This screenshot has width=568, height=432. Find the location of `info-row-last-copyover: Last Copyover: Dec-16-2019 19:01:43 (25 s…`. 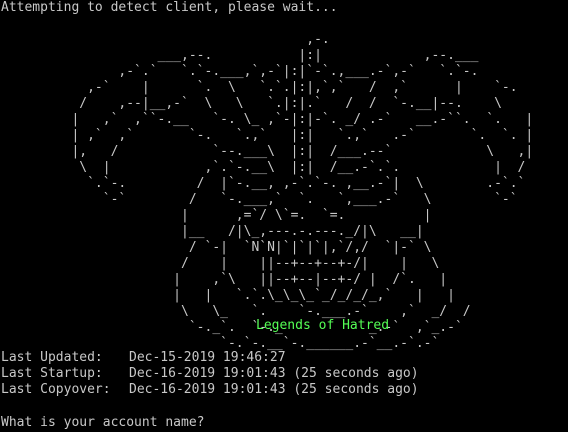

info-row-last-copyover: Last Copyover: Dec-16-2019 19:01:43 (25 s… is located at coordinates (210, 390).